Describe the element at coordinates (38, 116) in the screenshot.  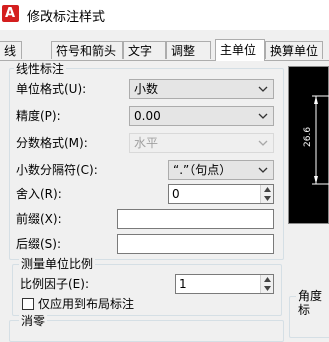
I see `precision-label: 精度(P):` at that location.